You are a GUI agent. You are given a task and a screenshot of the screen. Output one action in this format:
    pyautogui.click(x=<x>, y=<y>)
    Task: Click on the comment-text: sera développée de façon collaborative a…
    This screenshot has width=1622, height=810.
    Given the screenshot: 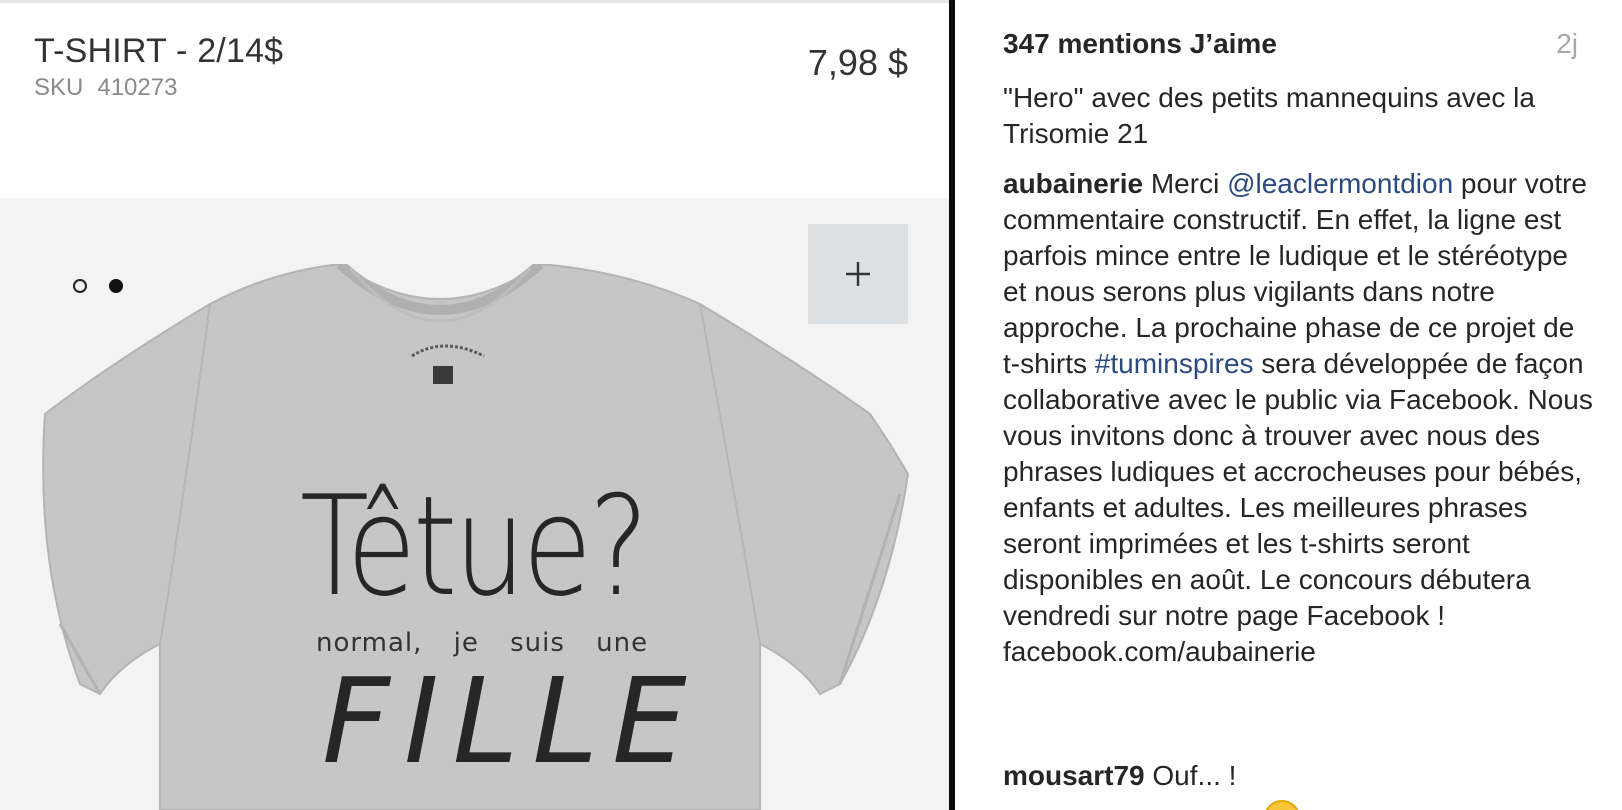 What is the action you would take?
    pyautogui.click(x=1298, y=507)
    